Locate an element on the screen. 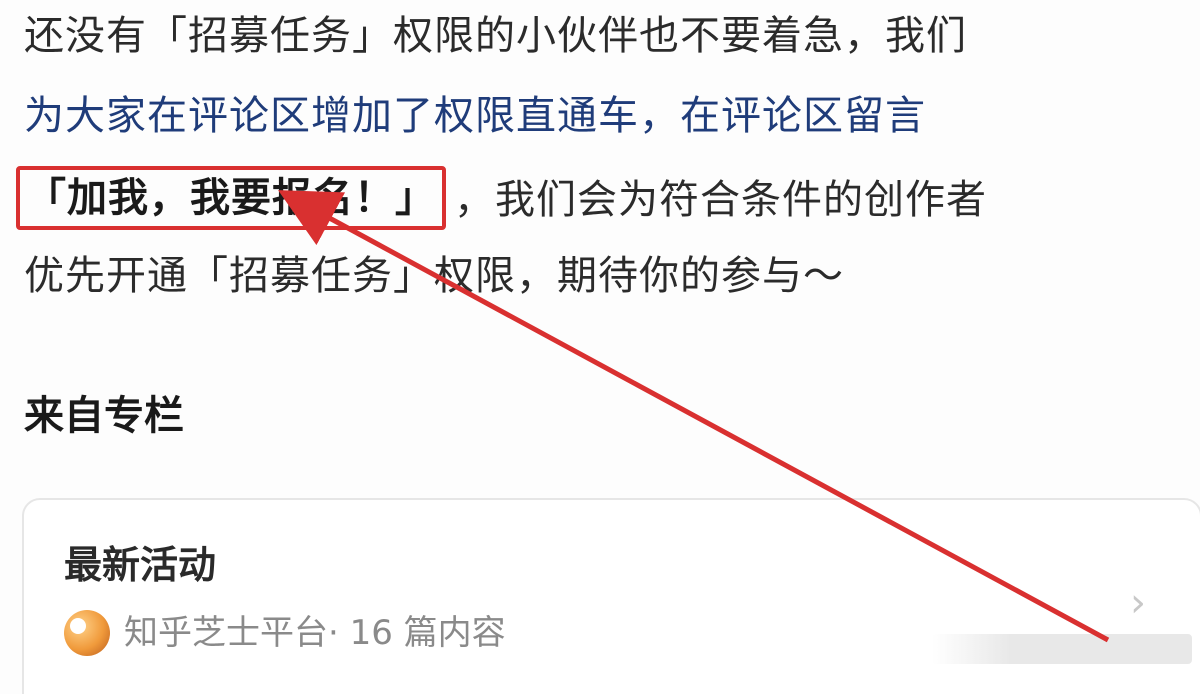 This screenshot has height=694, width=1200. article-line-4: 优先开通「招募任务」权限，期待你的参与～ is located at coordinates (434, 276).